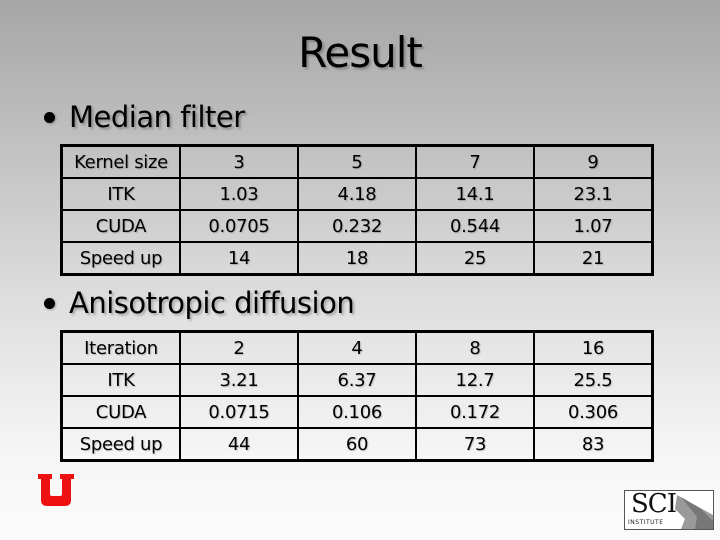  I want to click on table-cell: 0.232, so click(357, 226).